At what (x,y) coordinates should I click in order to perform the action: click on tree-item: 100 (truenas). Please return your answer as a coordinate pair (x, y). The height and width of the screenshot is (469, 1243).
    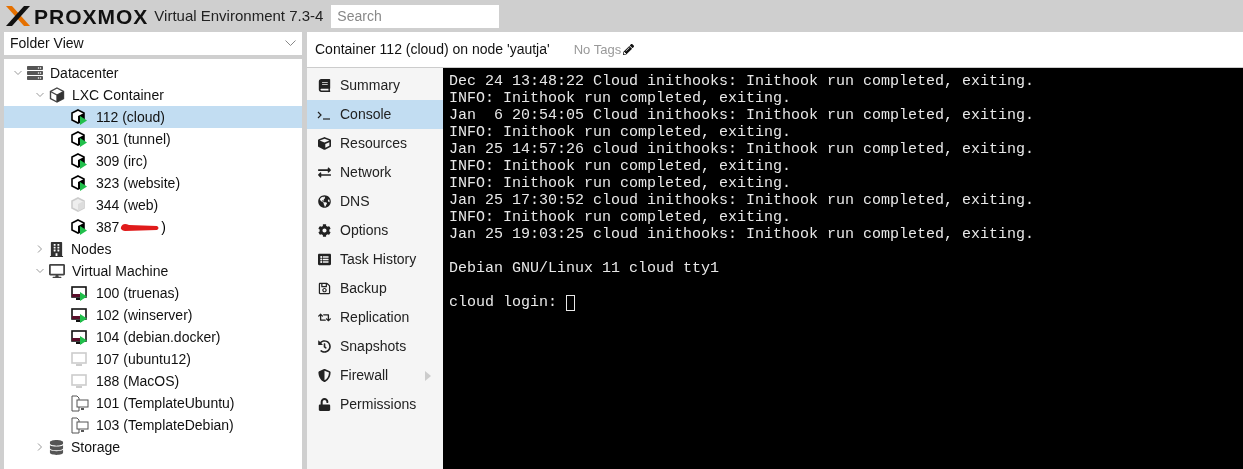
    Looking at the image, I should click on (153, 293).